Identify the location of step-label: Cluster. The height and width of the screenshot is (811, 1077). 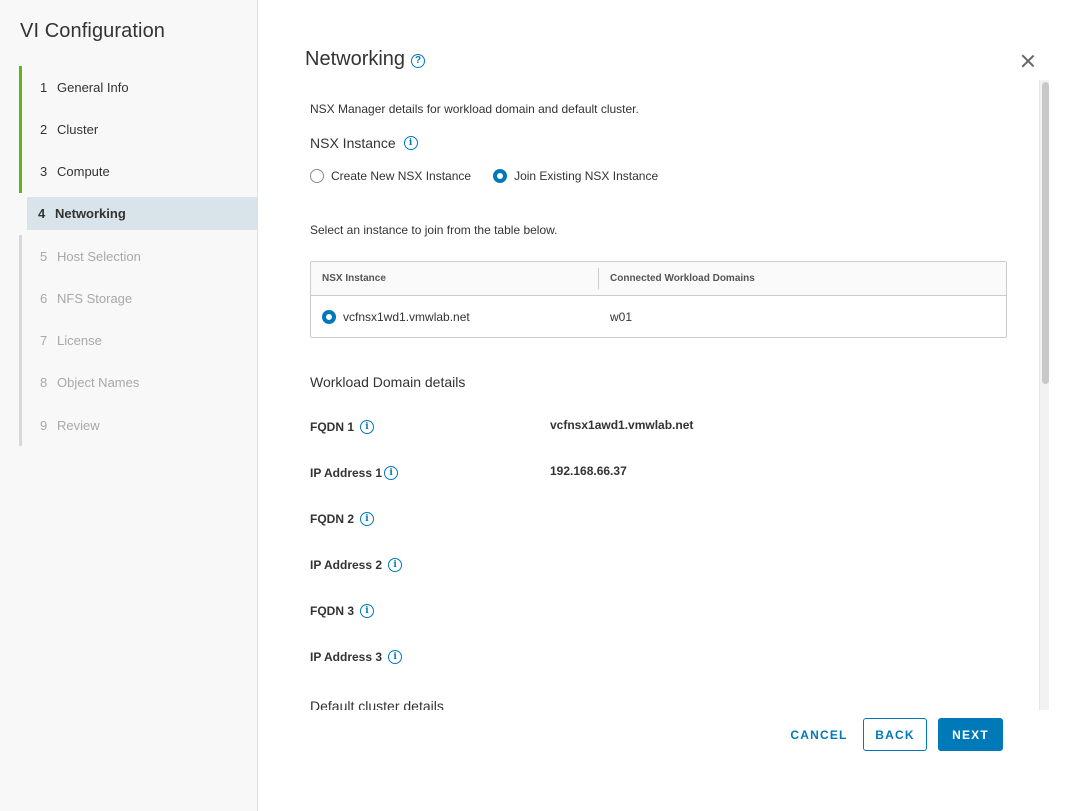
(78, 129).